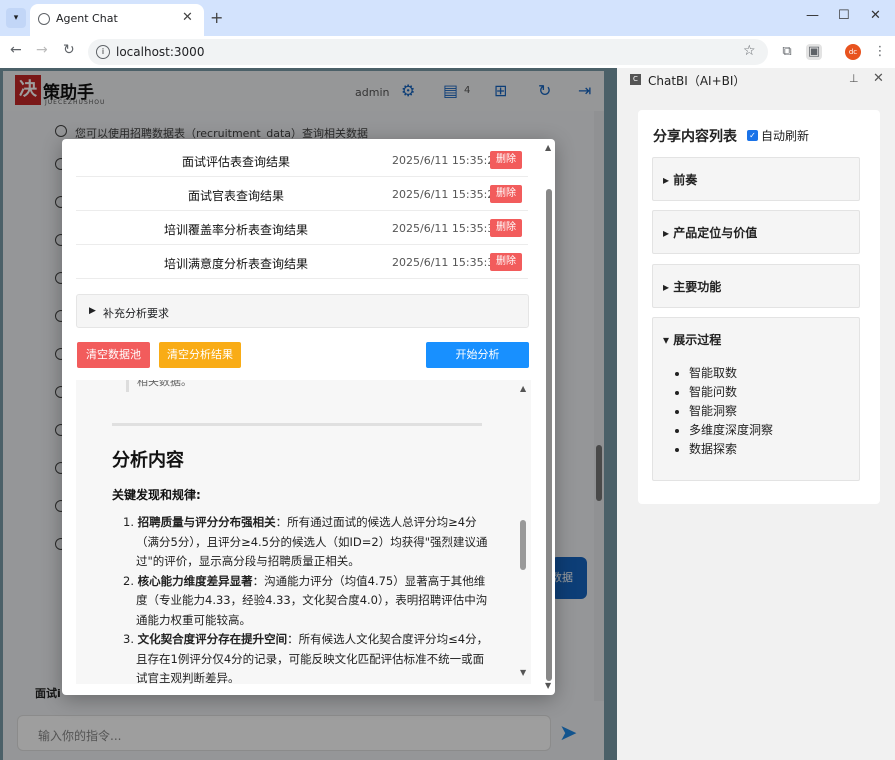  I want to click on modal-scrollbar: ▲ ▼, so click(549, 417).